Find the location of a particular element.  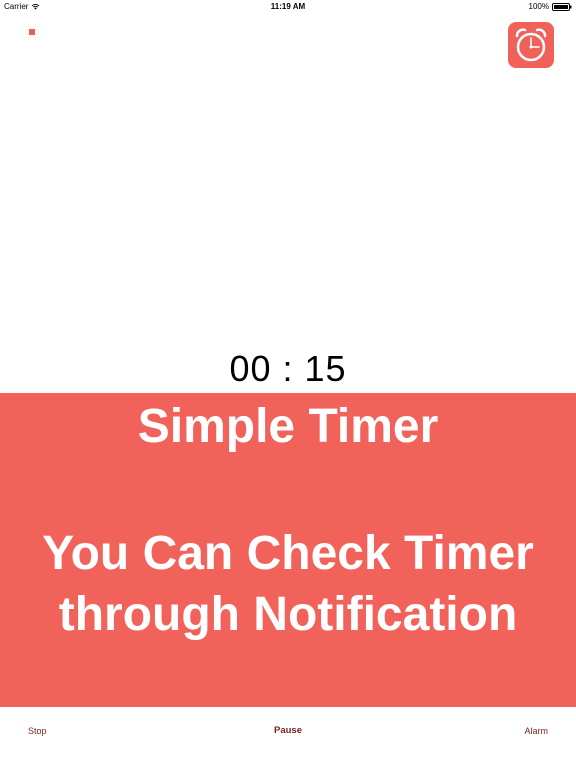

timer-display: 00 : 15 is located at coordinates (288, 368).